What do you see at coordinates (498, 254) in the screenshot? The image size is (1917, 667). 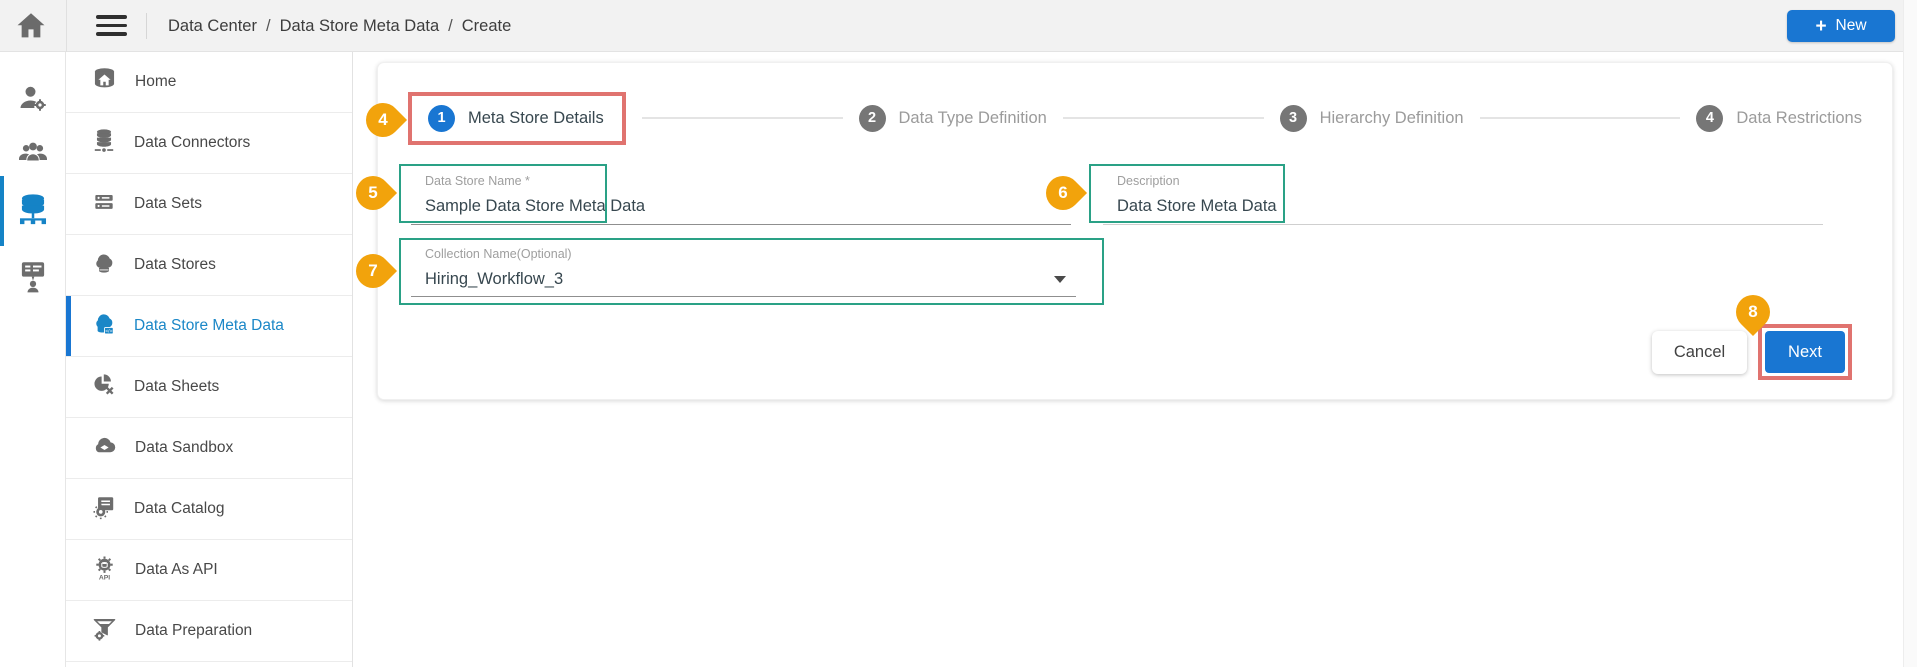 I see `collection-name-label: Collection Name(Optional)` at bounding box center [498, 254].